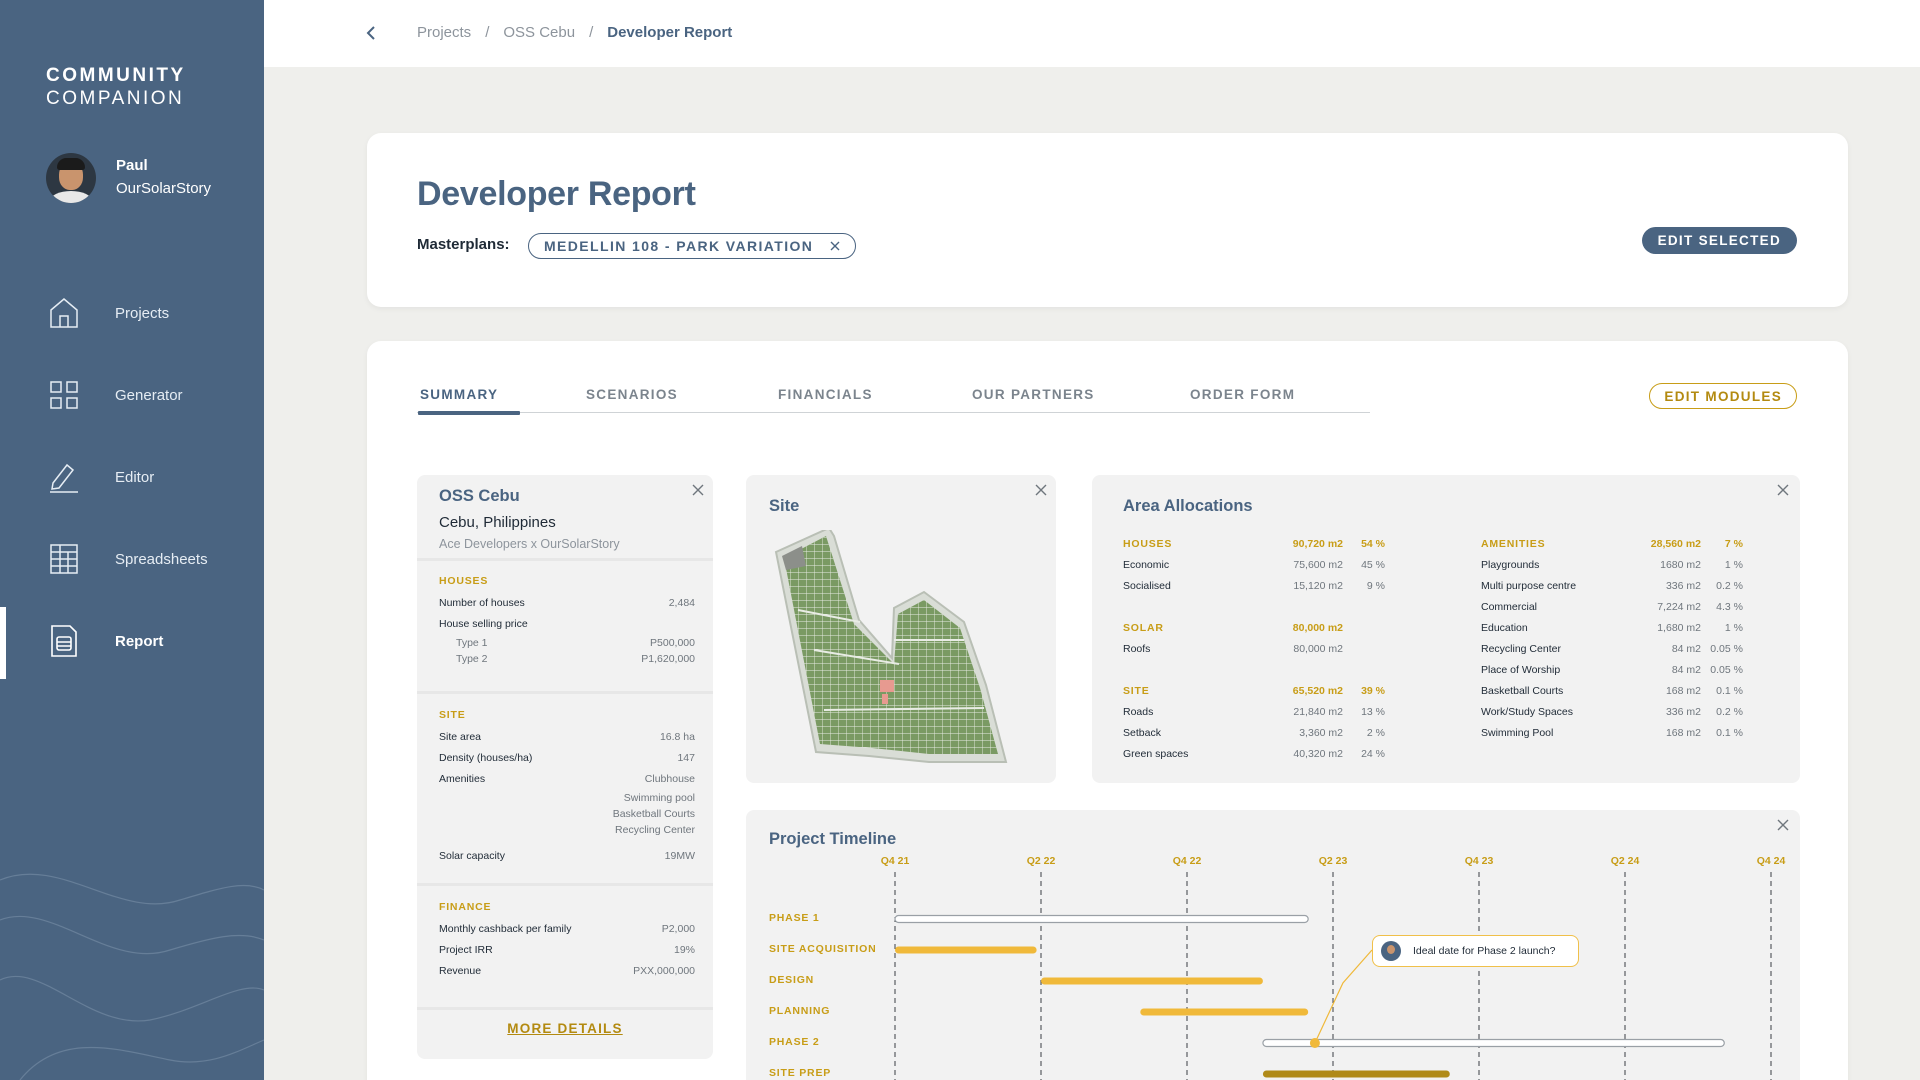  I want to click on edit-modules-button: EDIT MODULES, so click(1723, 396).